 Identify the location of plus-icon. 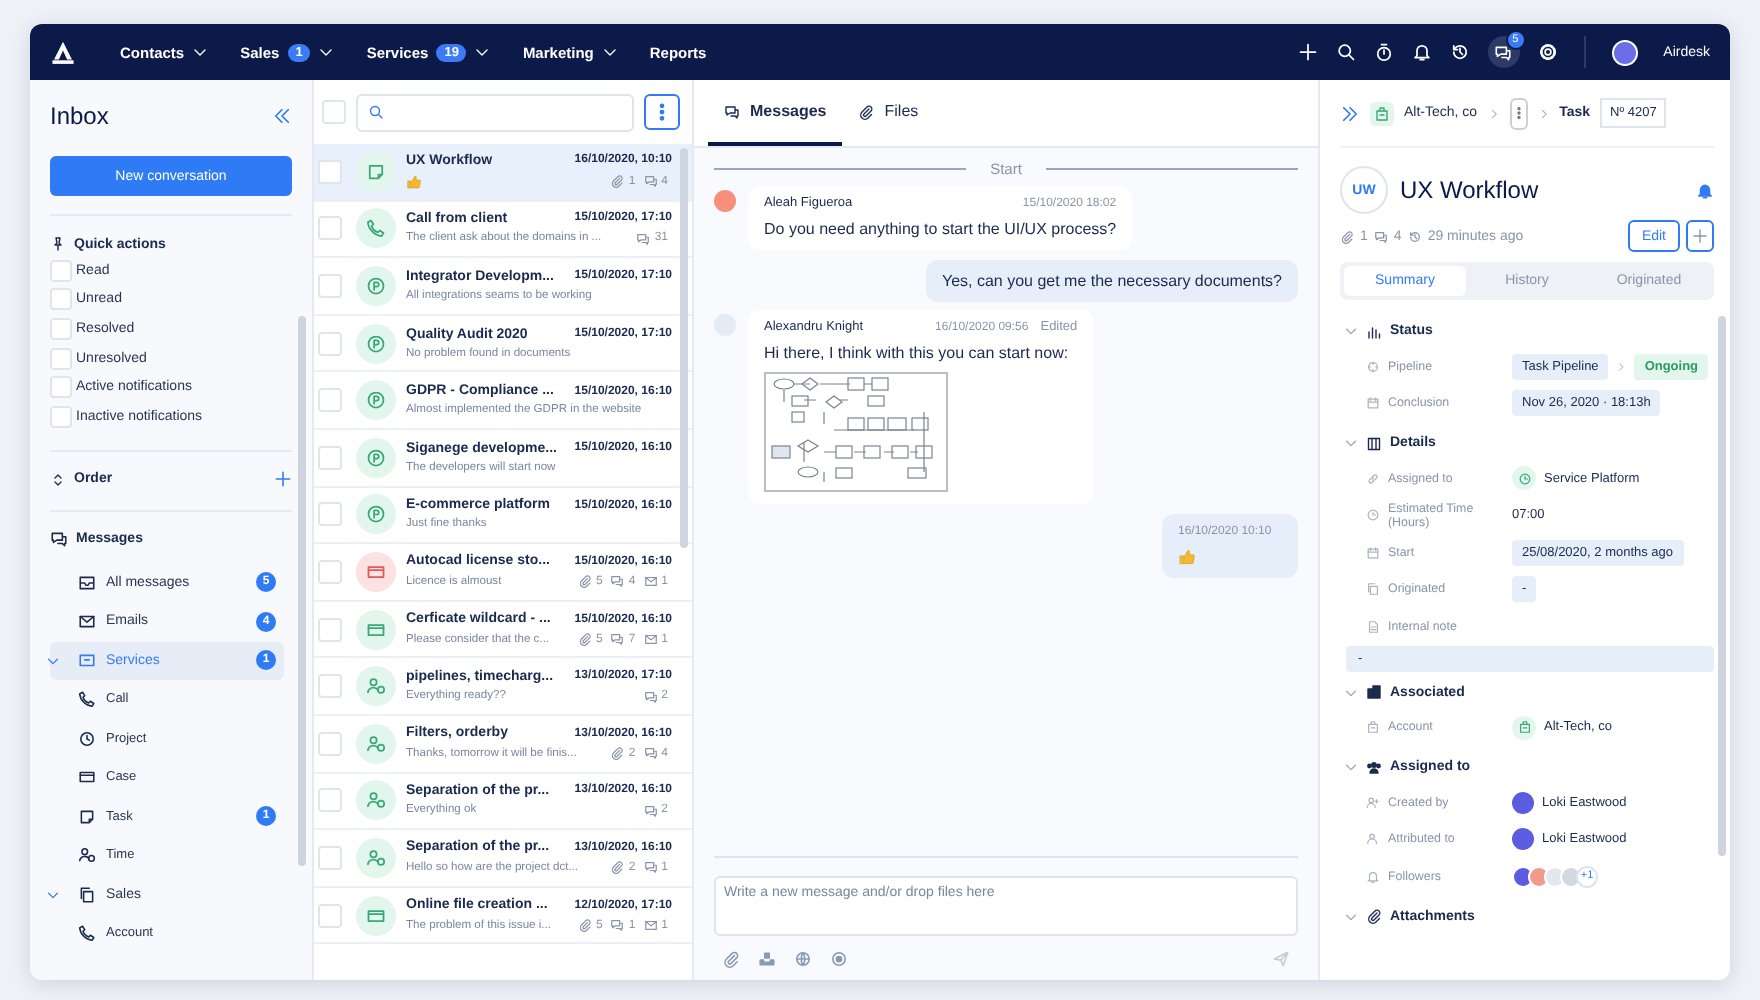
(1700, 236).